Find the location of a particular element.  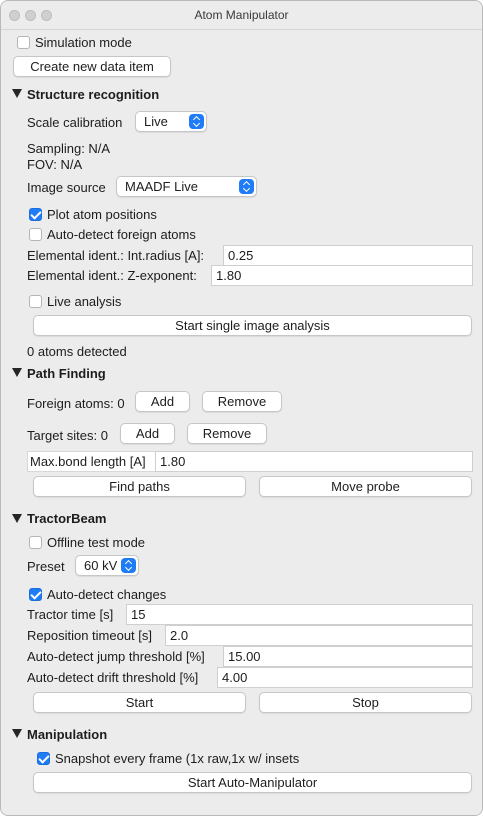

simulation-mode-label: Simulation mode is located at coordinates (83, 42).